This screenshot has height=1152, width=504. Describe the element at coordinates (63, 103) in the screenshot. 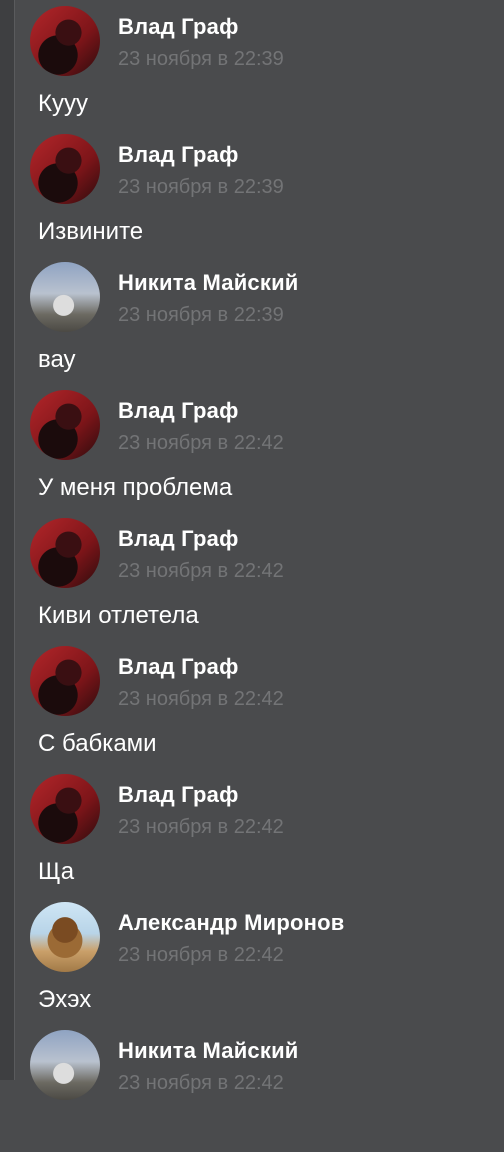

I see `message-text: Кууу` at that location.